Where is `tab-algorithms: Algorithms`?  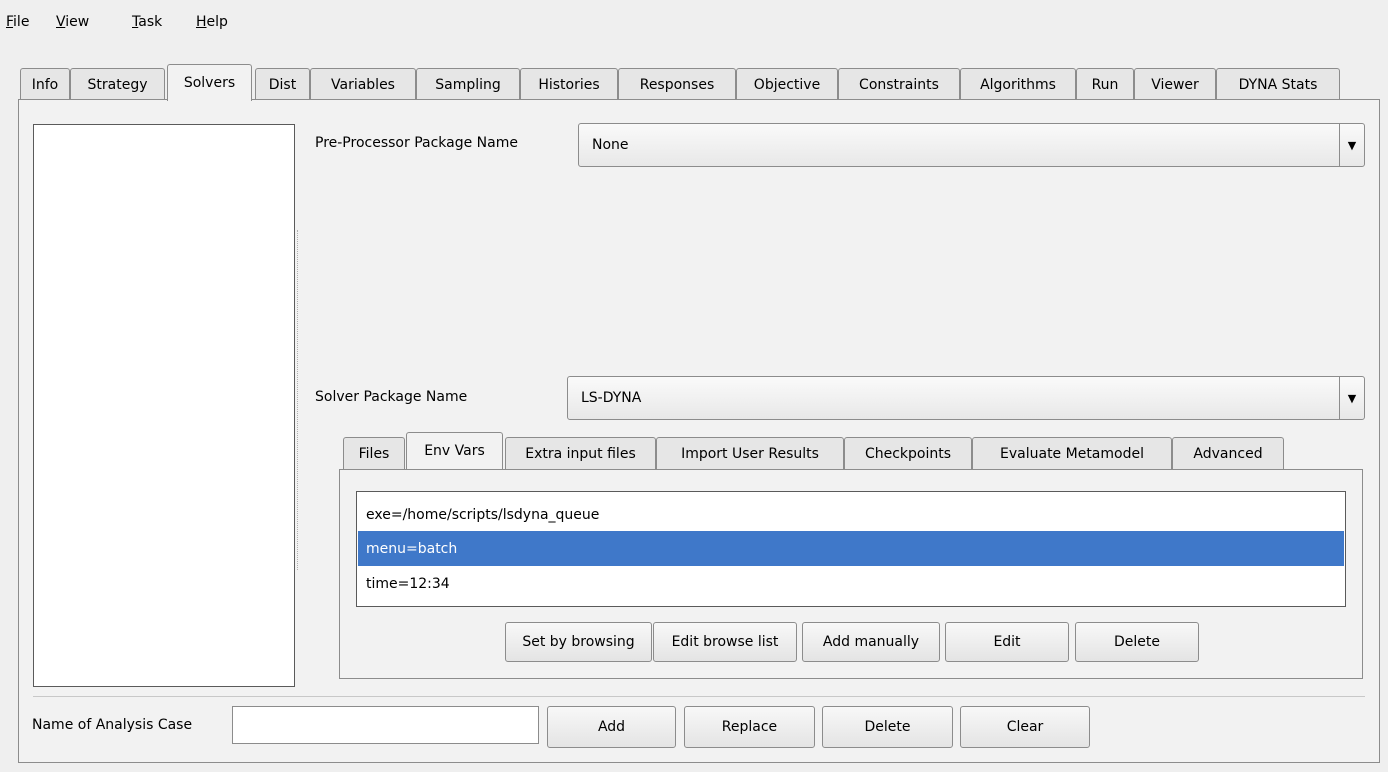
tab-algorithms: Algorithms is located at coordinates (1018, 84).